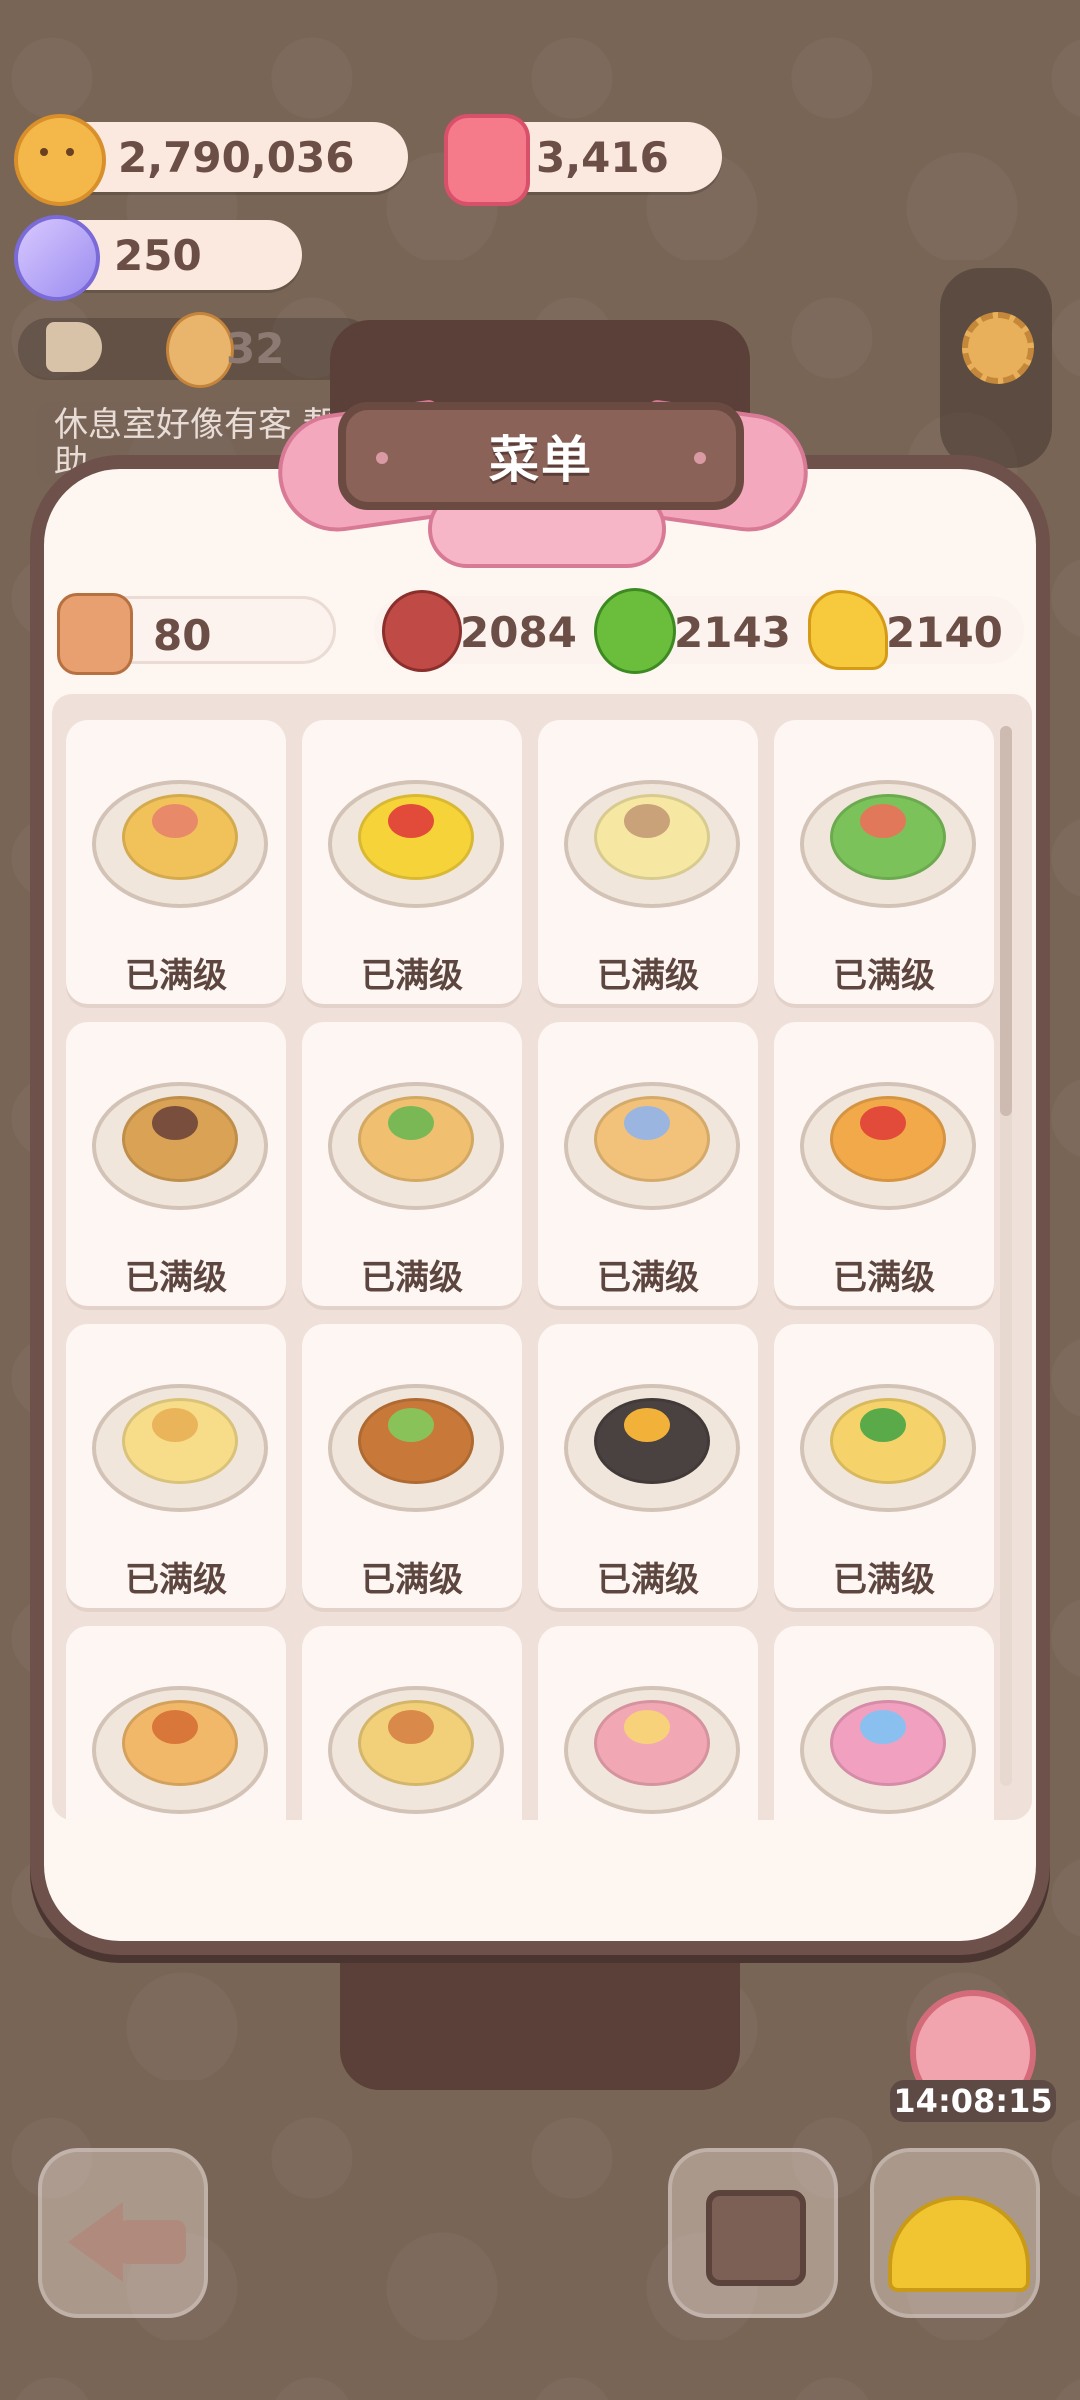  I want to click on menu-title-plaque: 菜单, so click(541, 456).